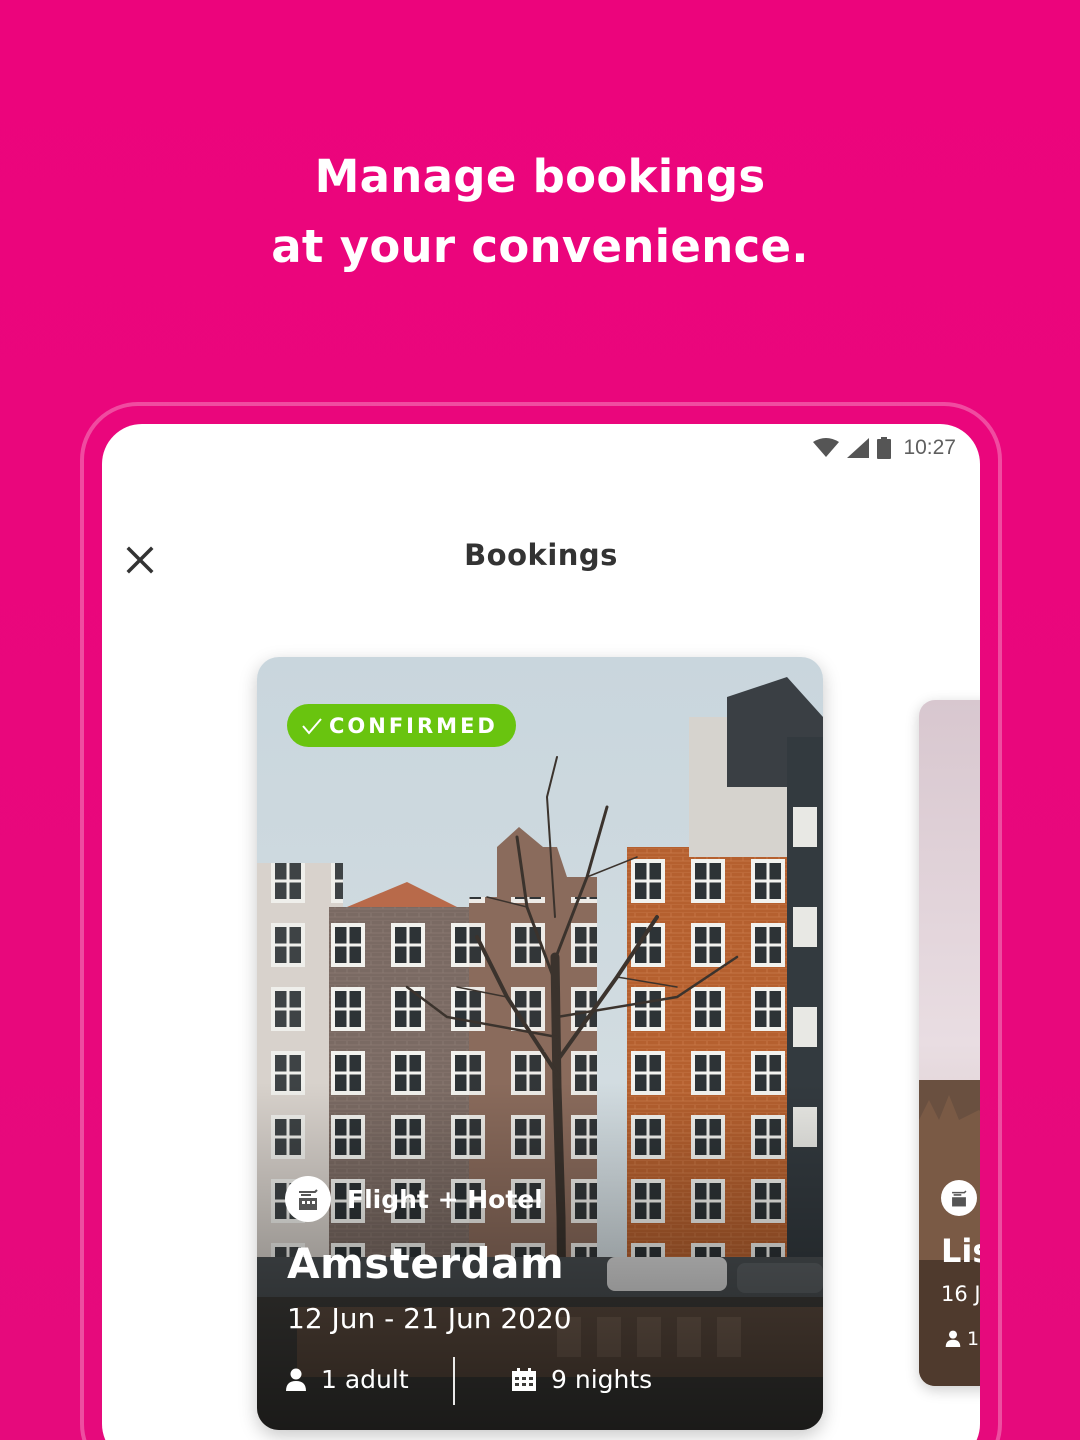 The image size is (1080, 1440). I want to click on app-bar: Bookings, so click(541, 559).